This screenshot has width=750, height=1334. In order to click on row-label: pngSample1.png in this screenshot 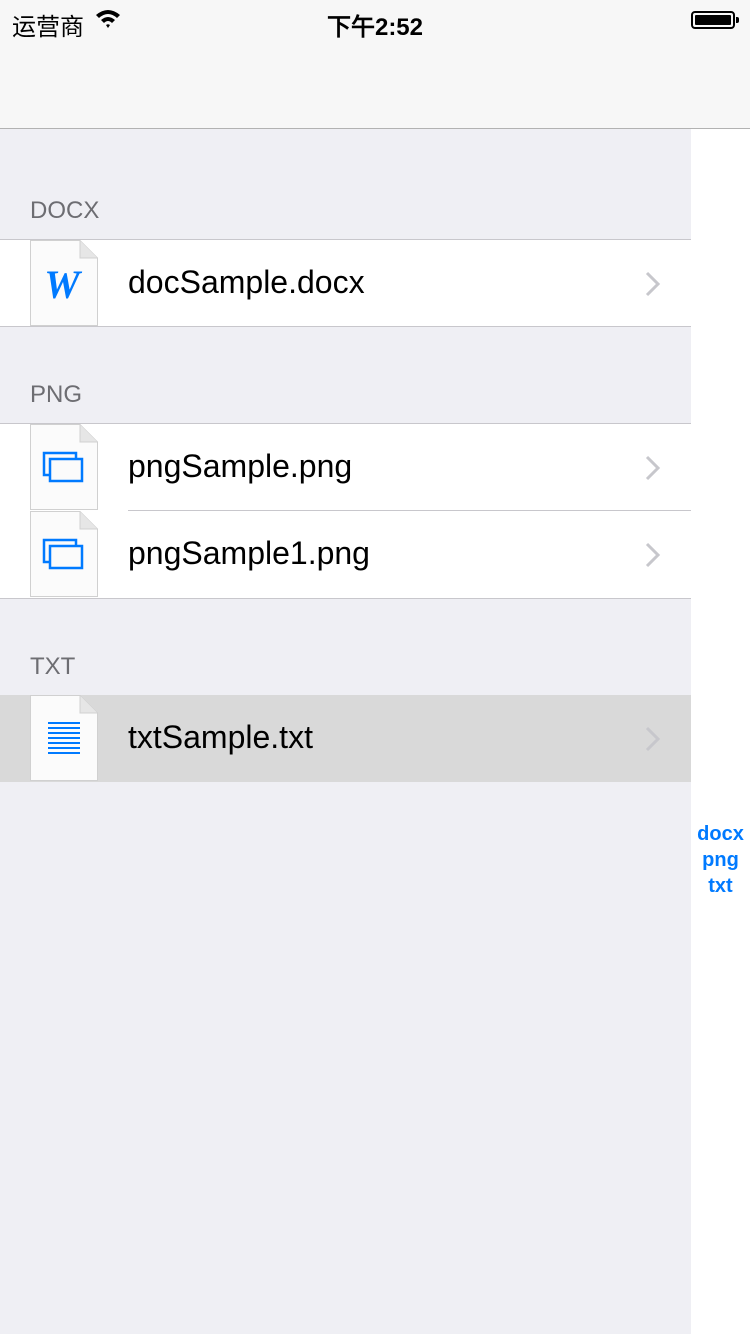, I will do `click(249, 553)`.